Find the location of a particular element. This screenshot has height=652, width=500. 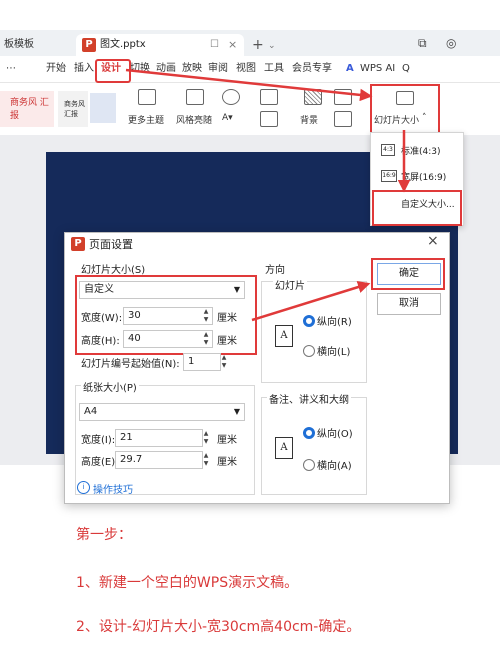

arrow-fields-to-ok is located at coordinates (311, 301).